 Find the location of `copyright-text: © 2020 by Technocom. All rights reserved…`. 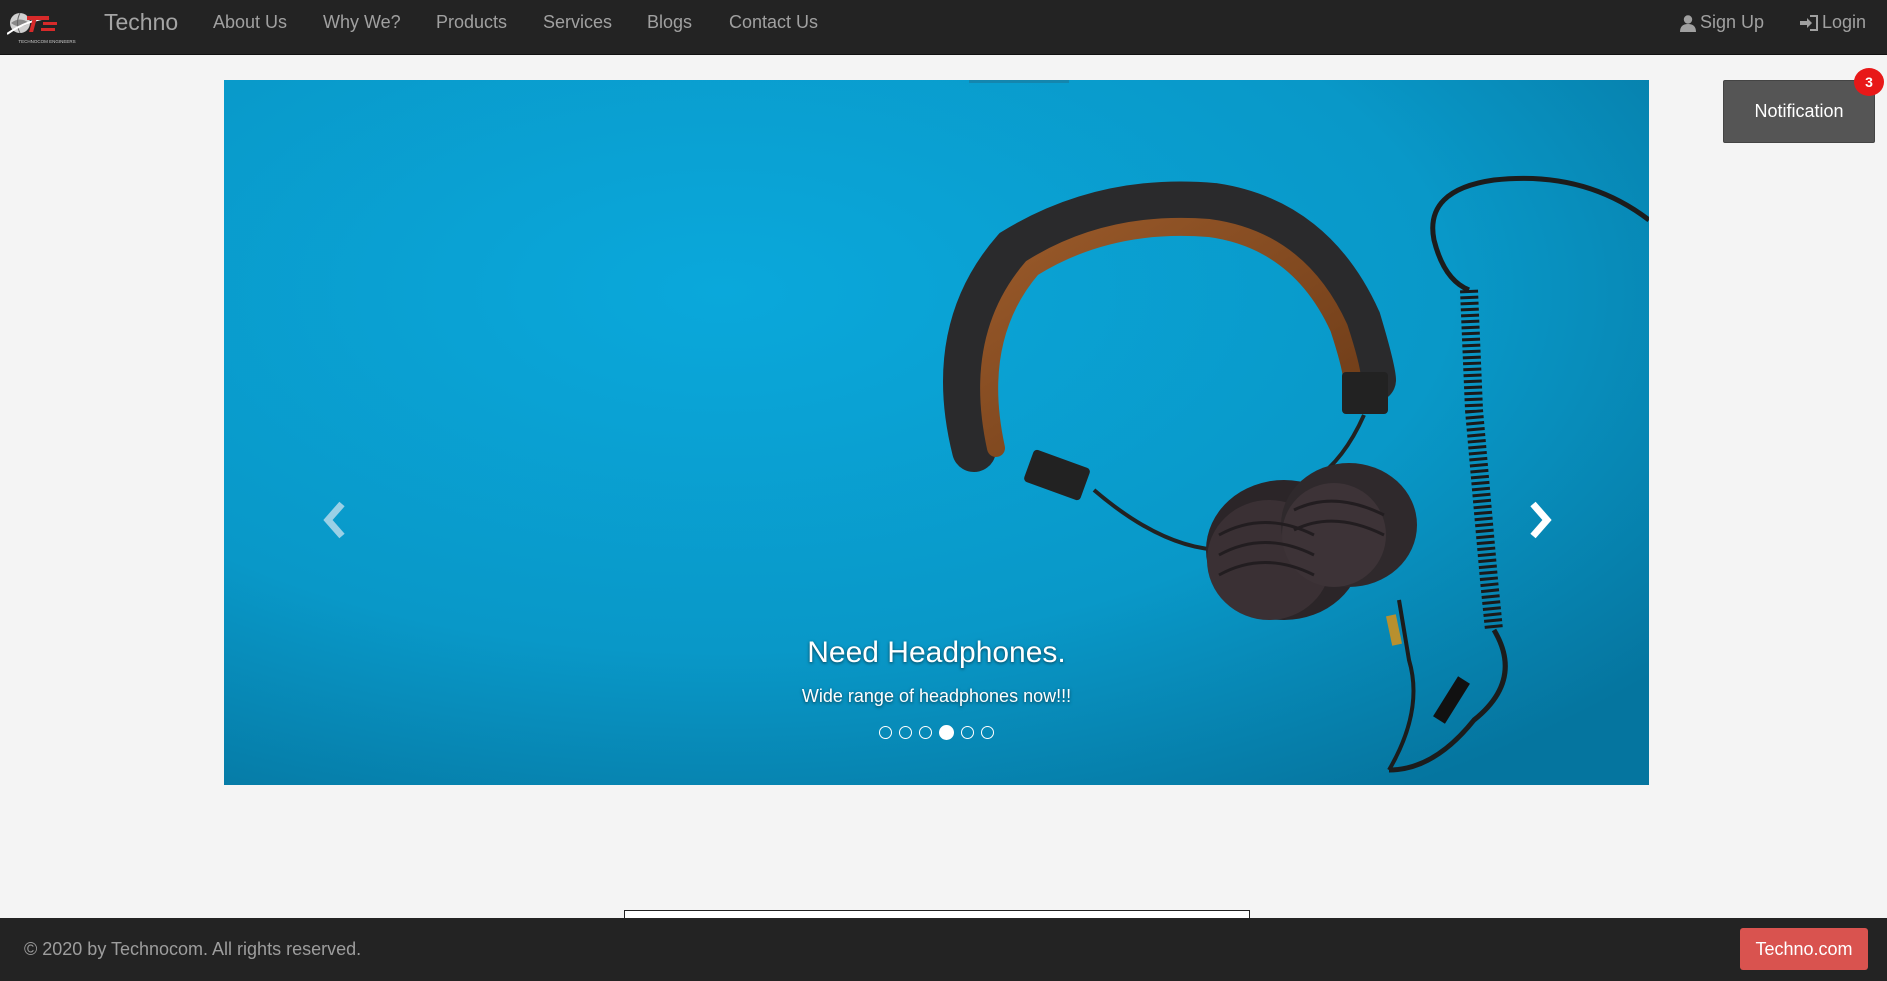

copyright-text: © 2020 by Technocom. All rights reserved… is located at coordinates (193, 949).